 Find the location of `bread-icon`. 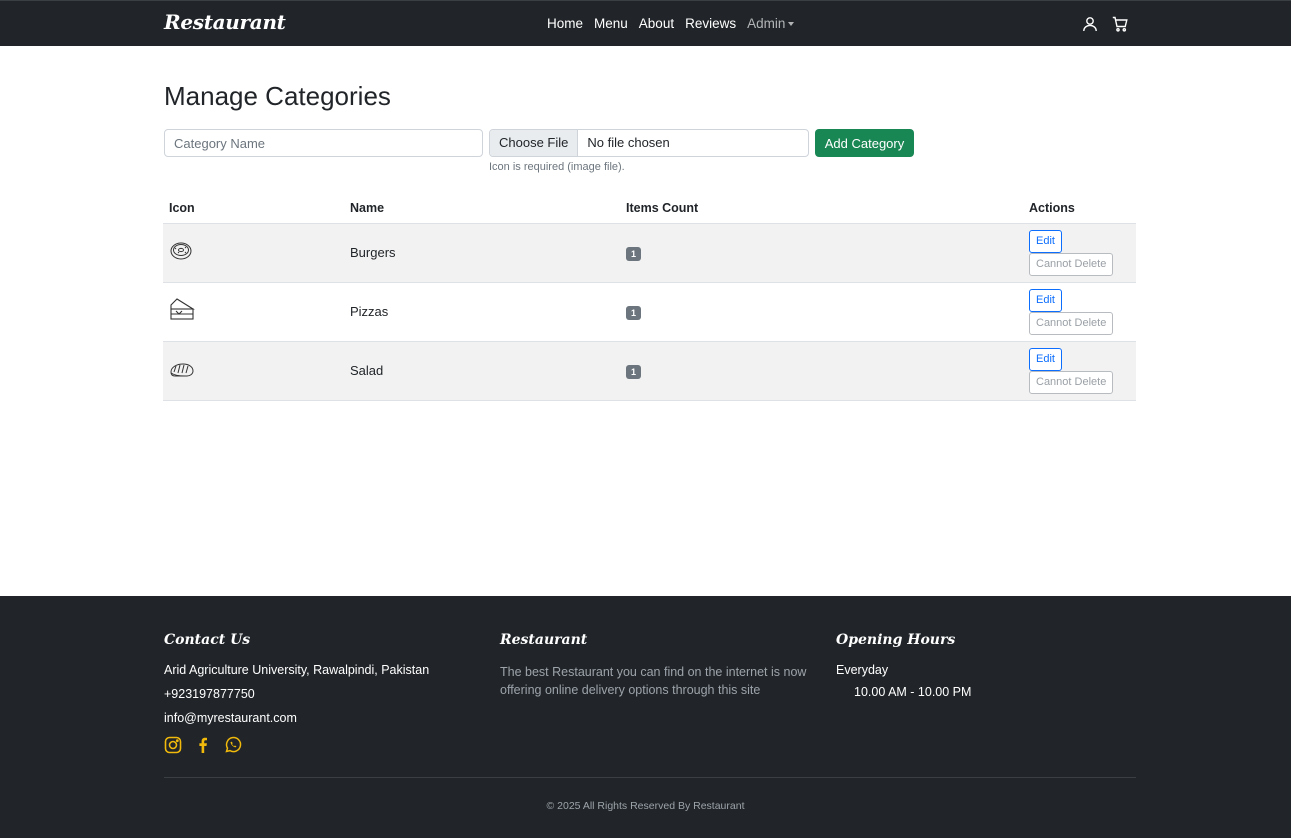

bread-icon is located at coordinates (182, 373).